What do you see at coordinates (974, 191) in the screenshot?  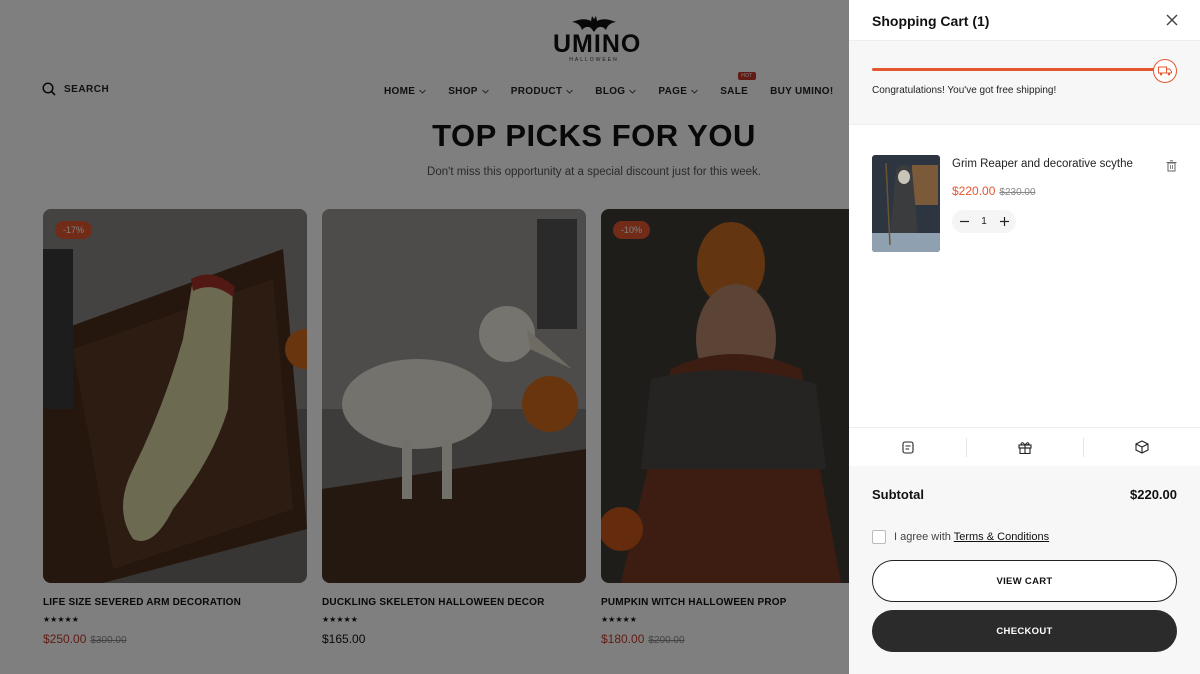 I see `cart-item-sale-price: $220.00` at bounding box center [974, 191].